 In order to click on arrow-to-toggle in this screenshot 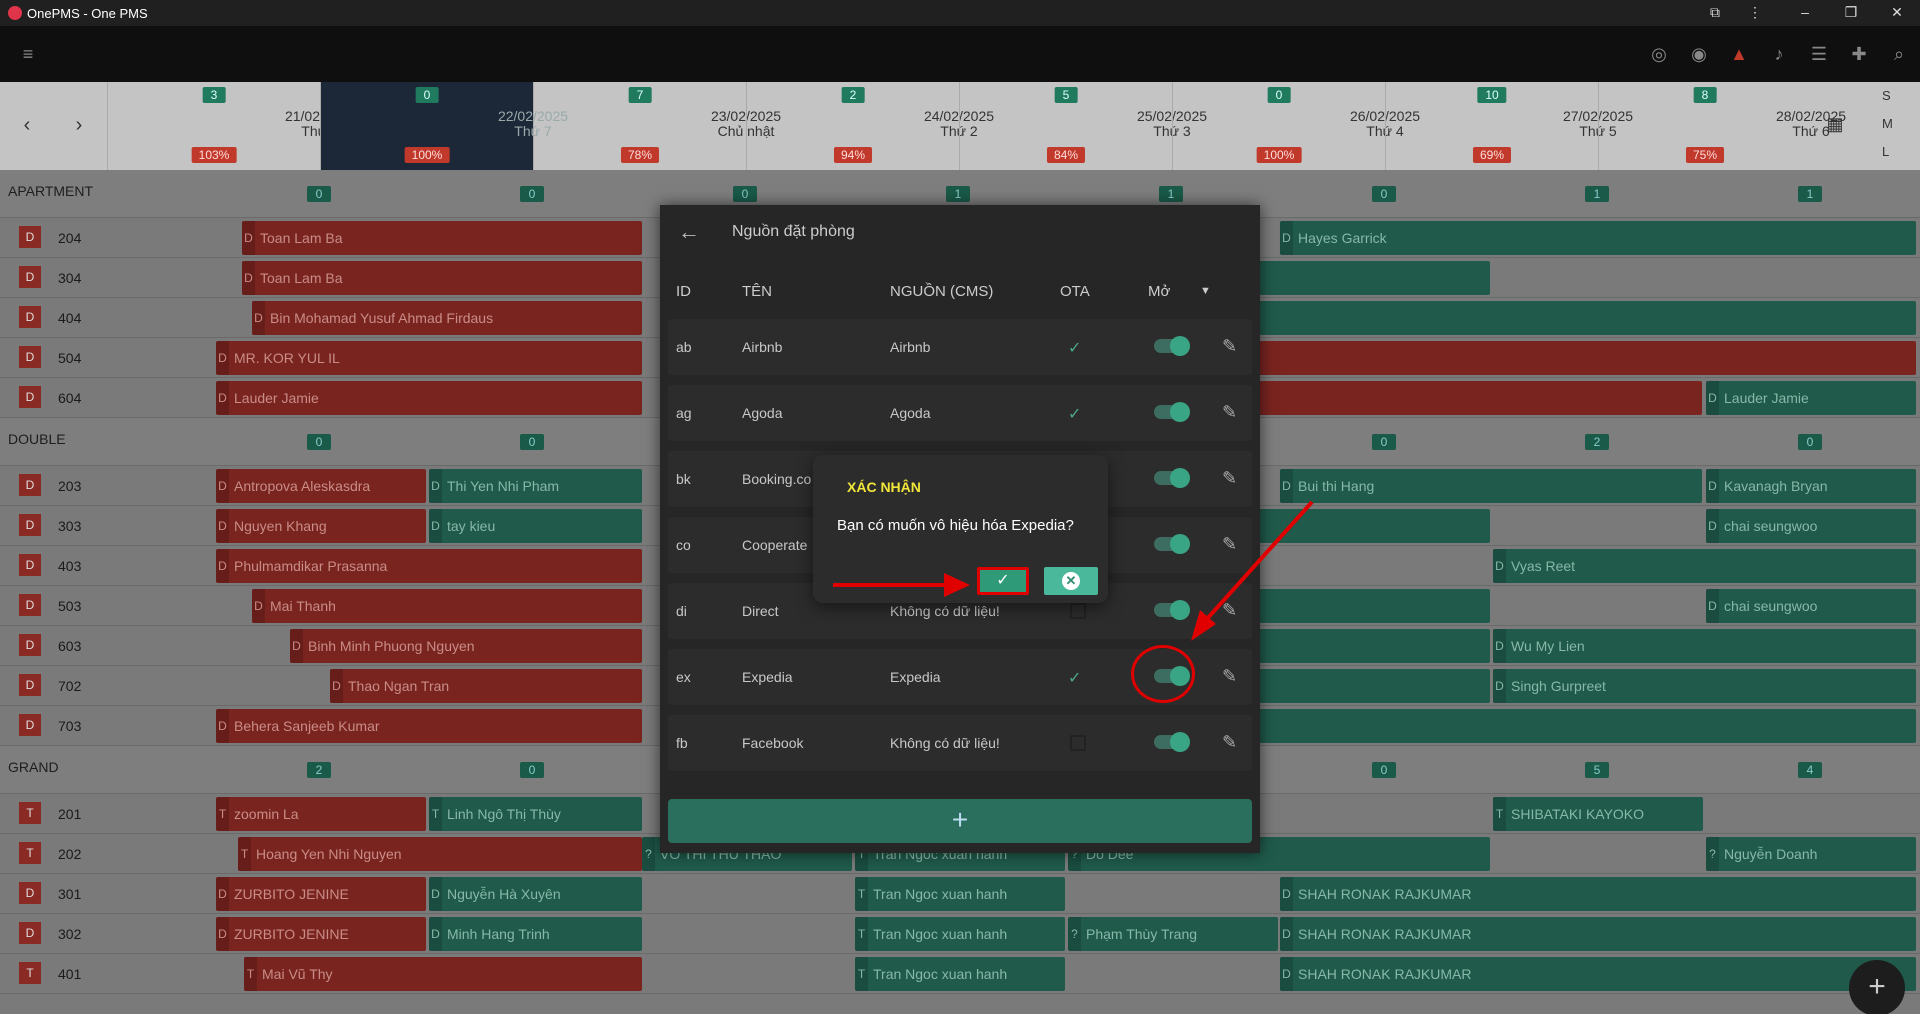, I will do `click(1259, 561)`.